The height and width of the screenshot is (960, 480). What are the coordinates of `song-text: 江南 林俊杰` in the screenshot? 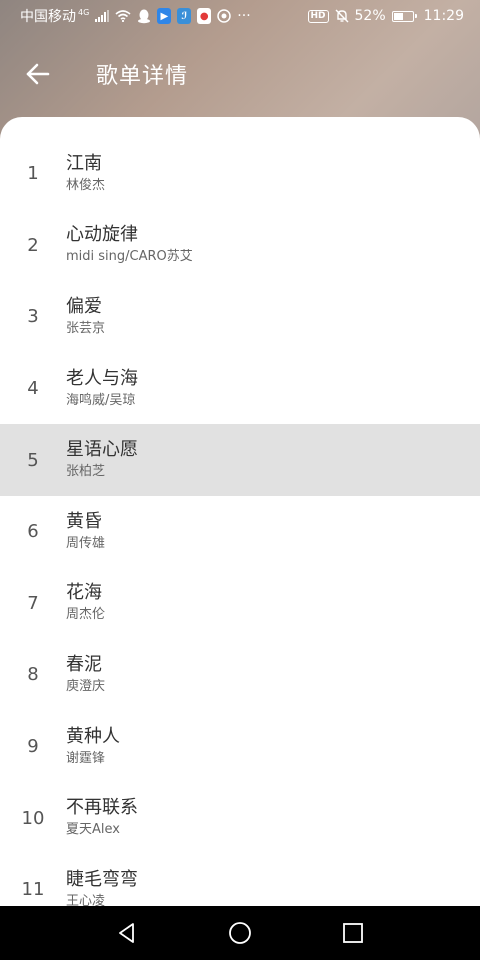 It's located at (85, 174).